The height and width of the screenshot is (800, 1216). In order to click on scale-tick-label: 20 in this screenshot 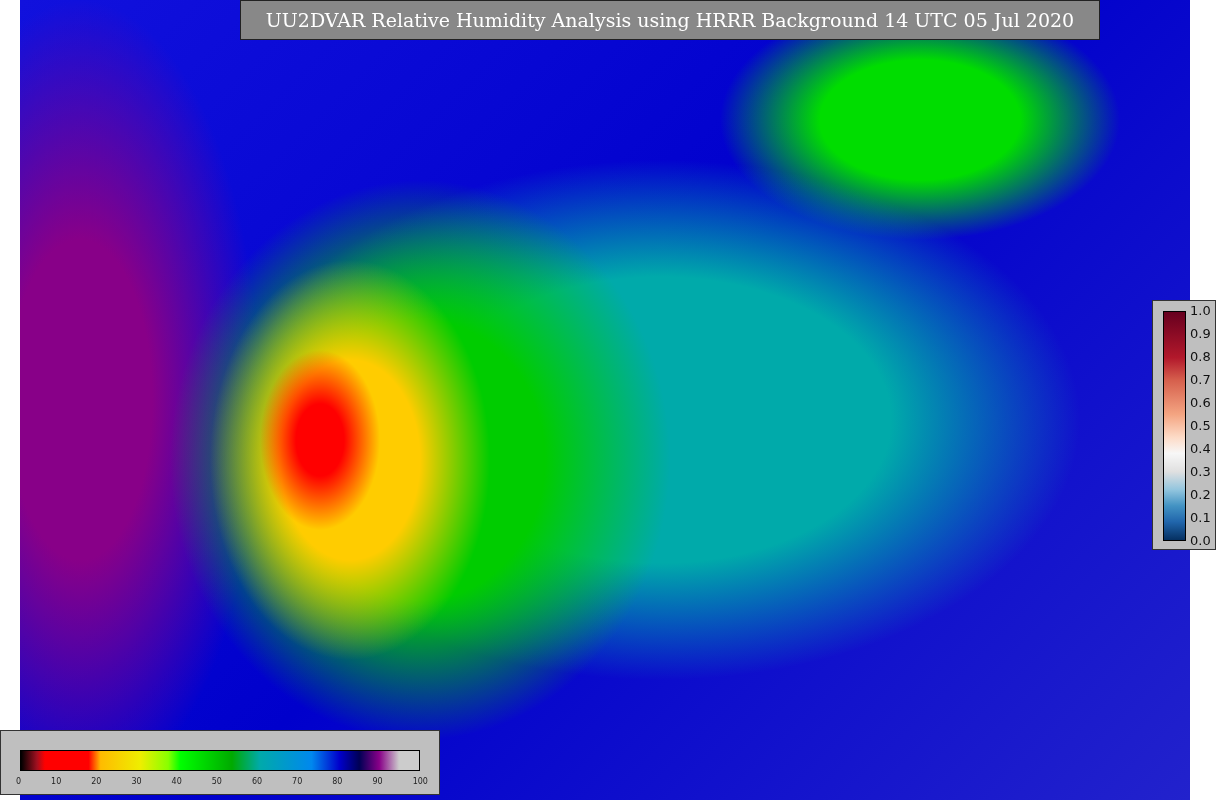, I will do `click(96, 781)`.